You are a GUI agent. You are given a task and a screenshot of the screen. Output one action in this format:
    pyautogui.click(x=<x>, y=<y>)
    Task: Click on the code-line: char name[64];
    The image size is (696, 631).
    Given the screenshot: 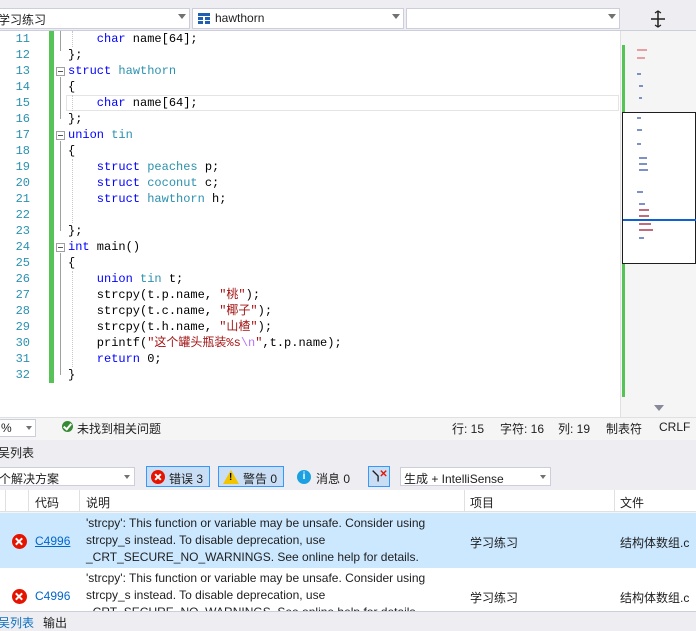 What is the action you would take?
    pyautogui.click(x=133, y=103)
    